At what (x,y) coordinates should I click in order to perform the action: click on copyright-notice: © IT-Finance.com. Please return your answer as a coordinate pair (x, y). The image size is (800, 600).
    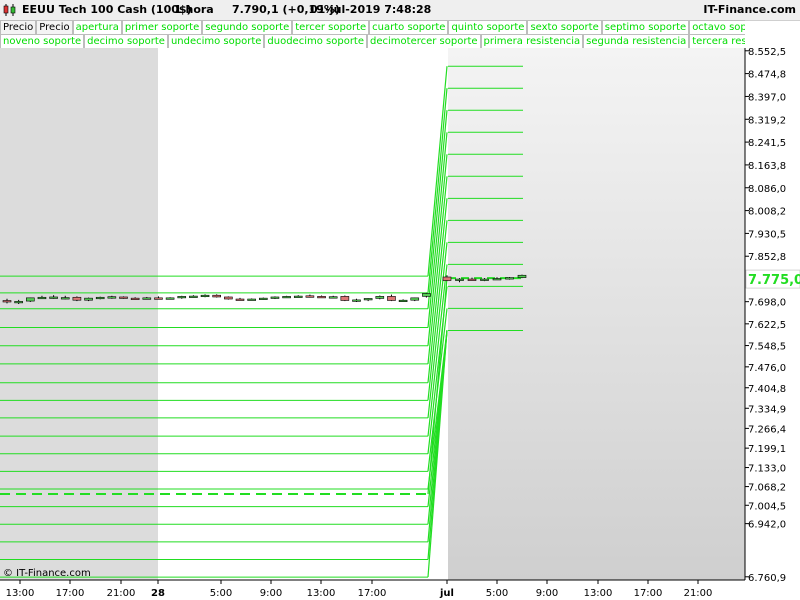
    Looking at the image, I should click on (47, 573).